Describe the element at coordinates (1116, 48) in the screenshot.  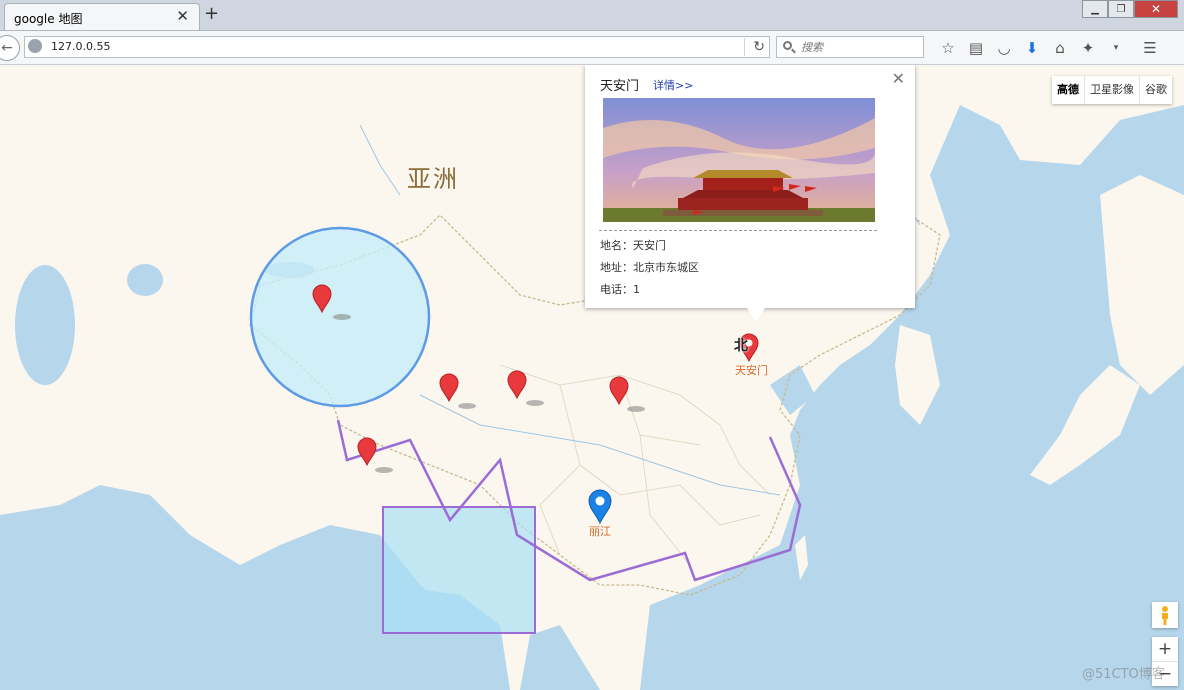
I see `extension-dropdown-icon: ▾` at that location.